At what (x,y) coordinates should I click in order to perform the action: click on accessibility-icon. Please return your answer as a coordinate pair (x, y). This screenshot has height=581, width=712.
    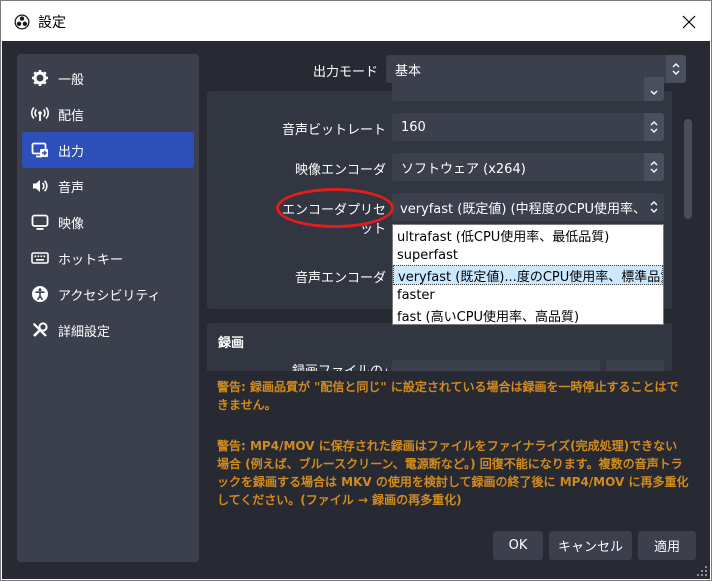
    Looking at the image, I should click on (40, 294).